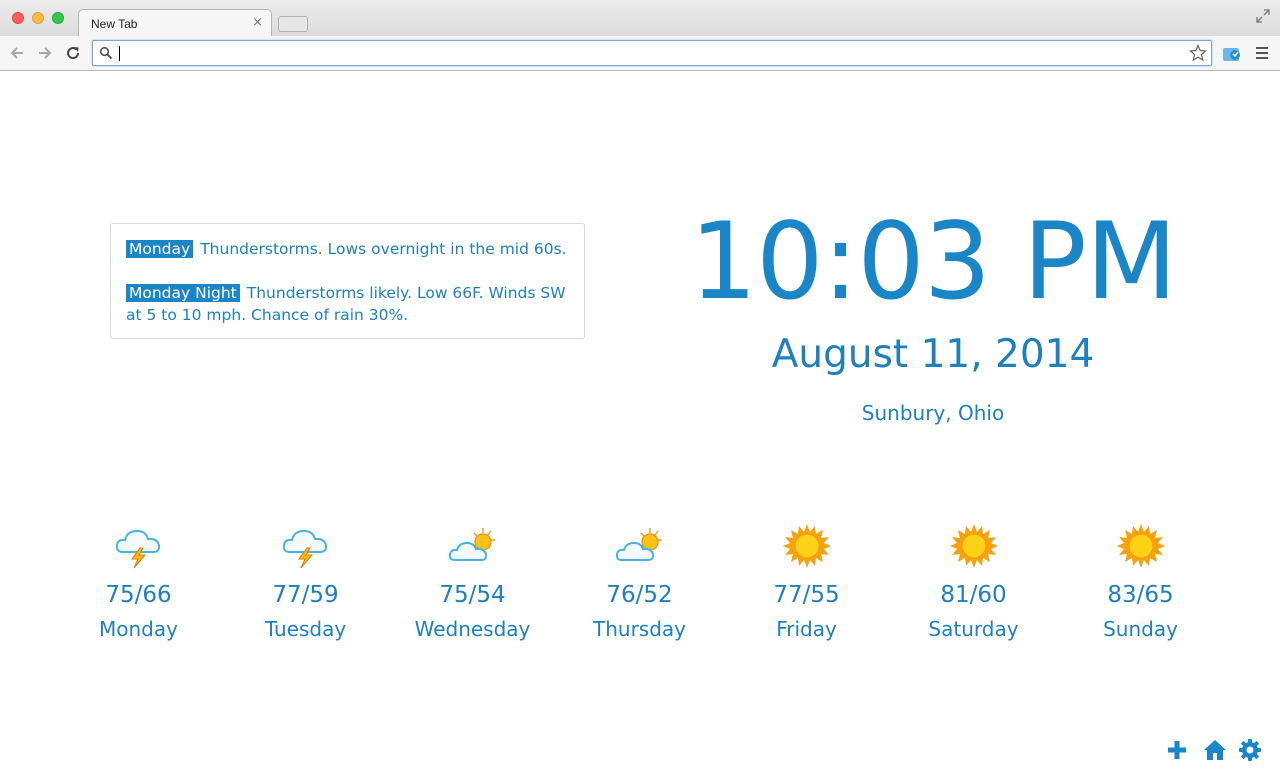 Image resolution: width=1280 pixels, height=774 pixels. Describe the element at coordinates (639, 595) in the screenshot. I see `day-temperature: 76/52` at that location.